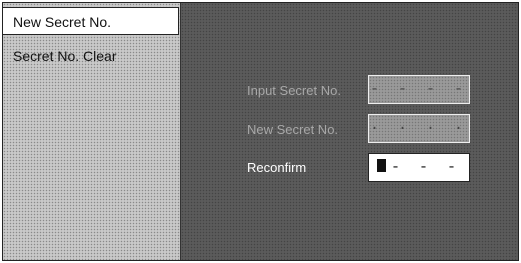 The image size is (521, 263). What do you see at coordinates (381, 165) in the screenshot?
I see `input-cursor` at bounding box center [381, 165].